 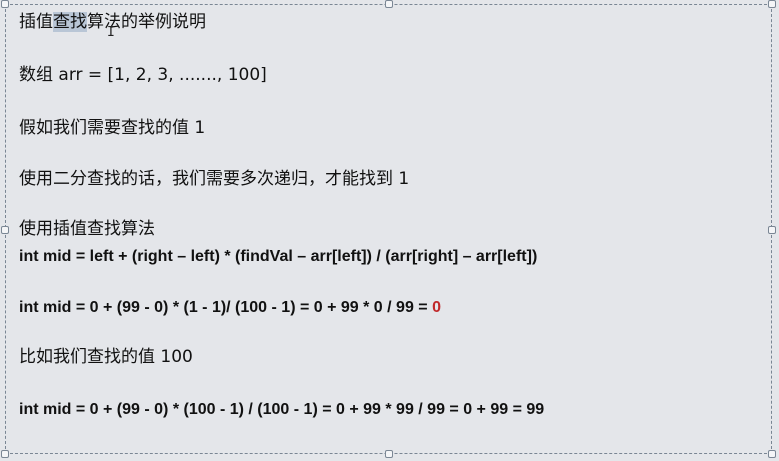 I want to click on binary-search-note: 使用二分查找的话，我们需要多次递归，才能找到 1, so click(x=214, y=179).